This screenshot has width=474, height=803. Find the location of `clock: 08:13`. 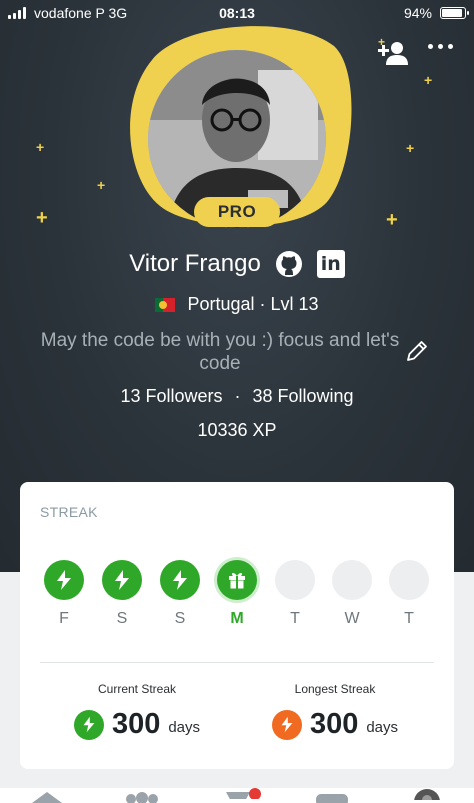

clock: 08:13 is located at coordinates (237, 13).